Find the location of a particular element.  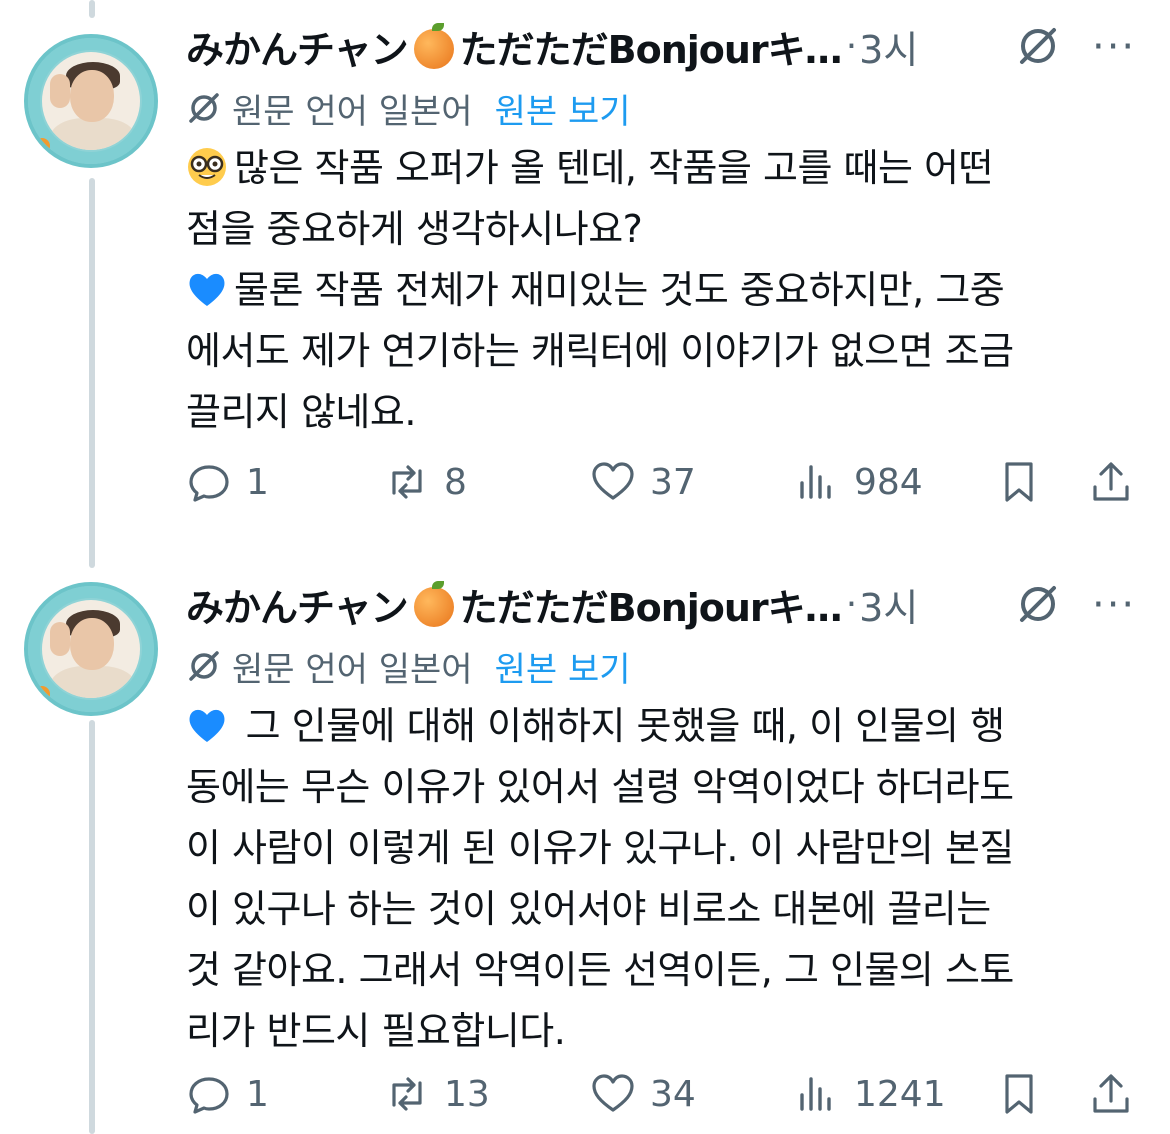

text-line: 것 같아요. 그래서 악역이든 선역이든, 그 인물의 스토 is located at coordinates (600, 970).